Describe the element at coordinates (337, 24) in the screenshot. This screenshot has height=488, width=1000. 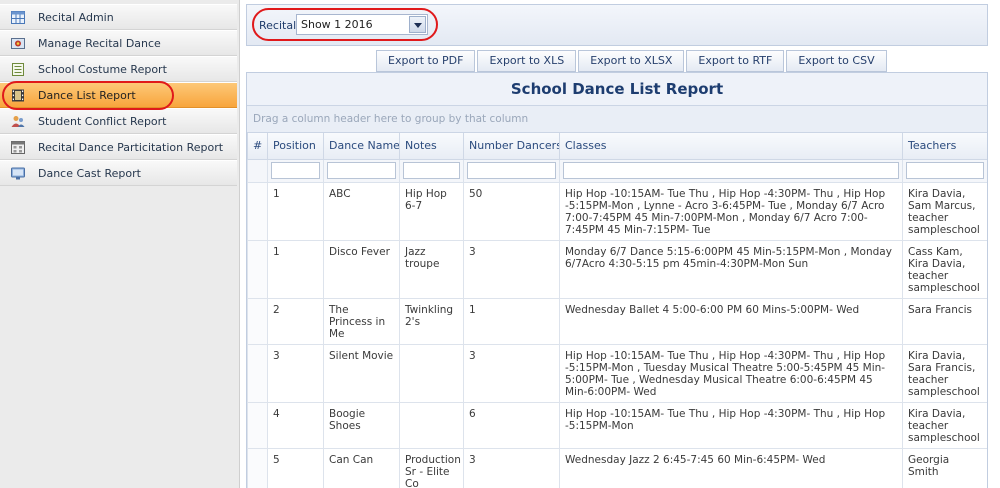
I see `recital-selected-value: Show 1 2016` at that location.